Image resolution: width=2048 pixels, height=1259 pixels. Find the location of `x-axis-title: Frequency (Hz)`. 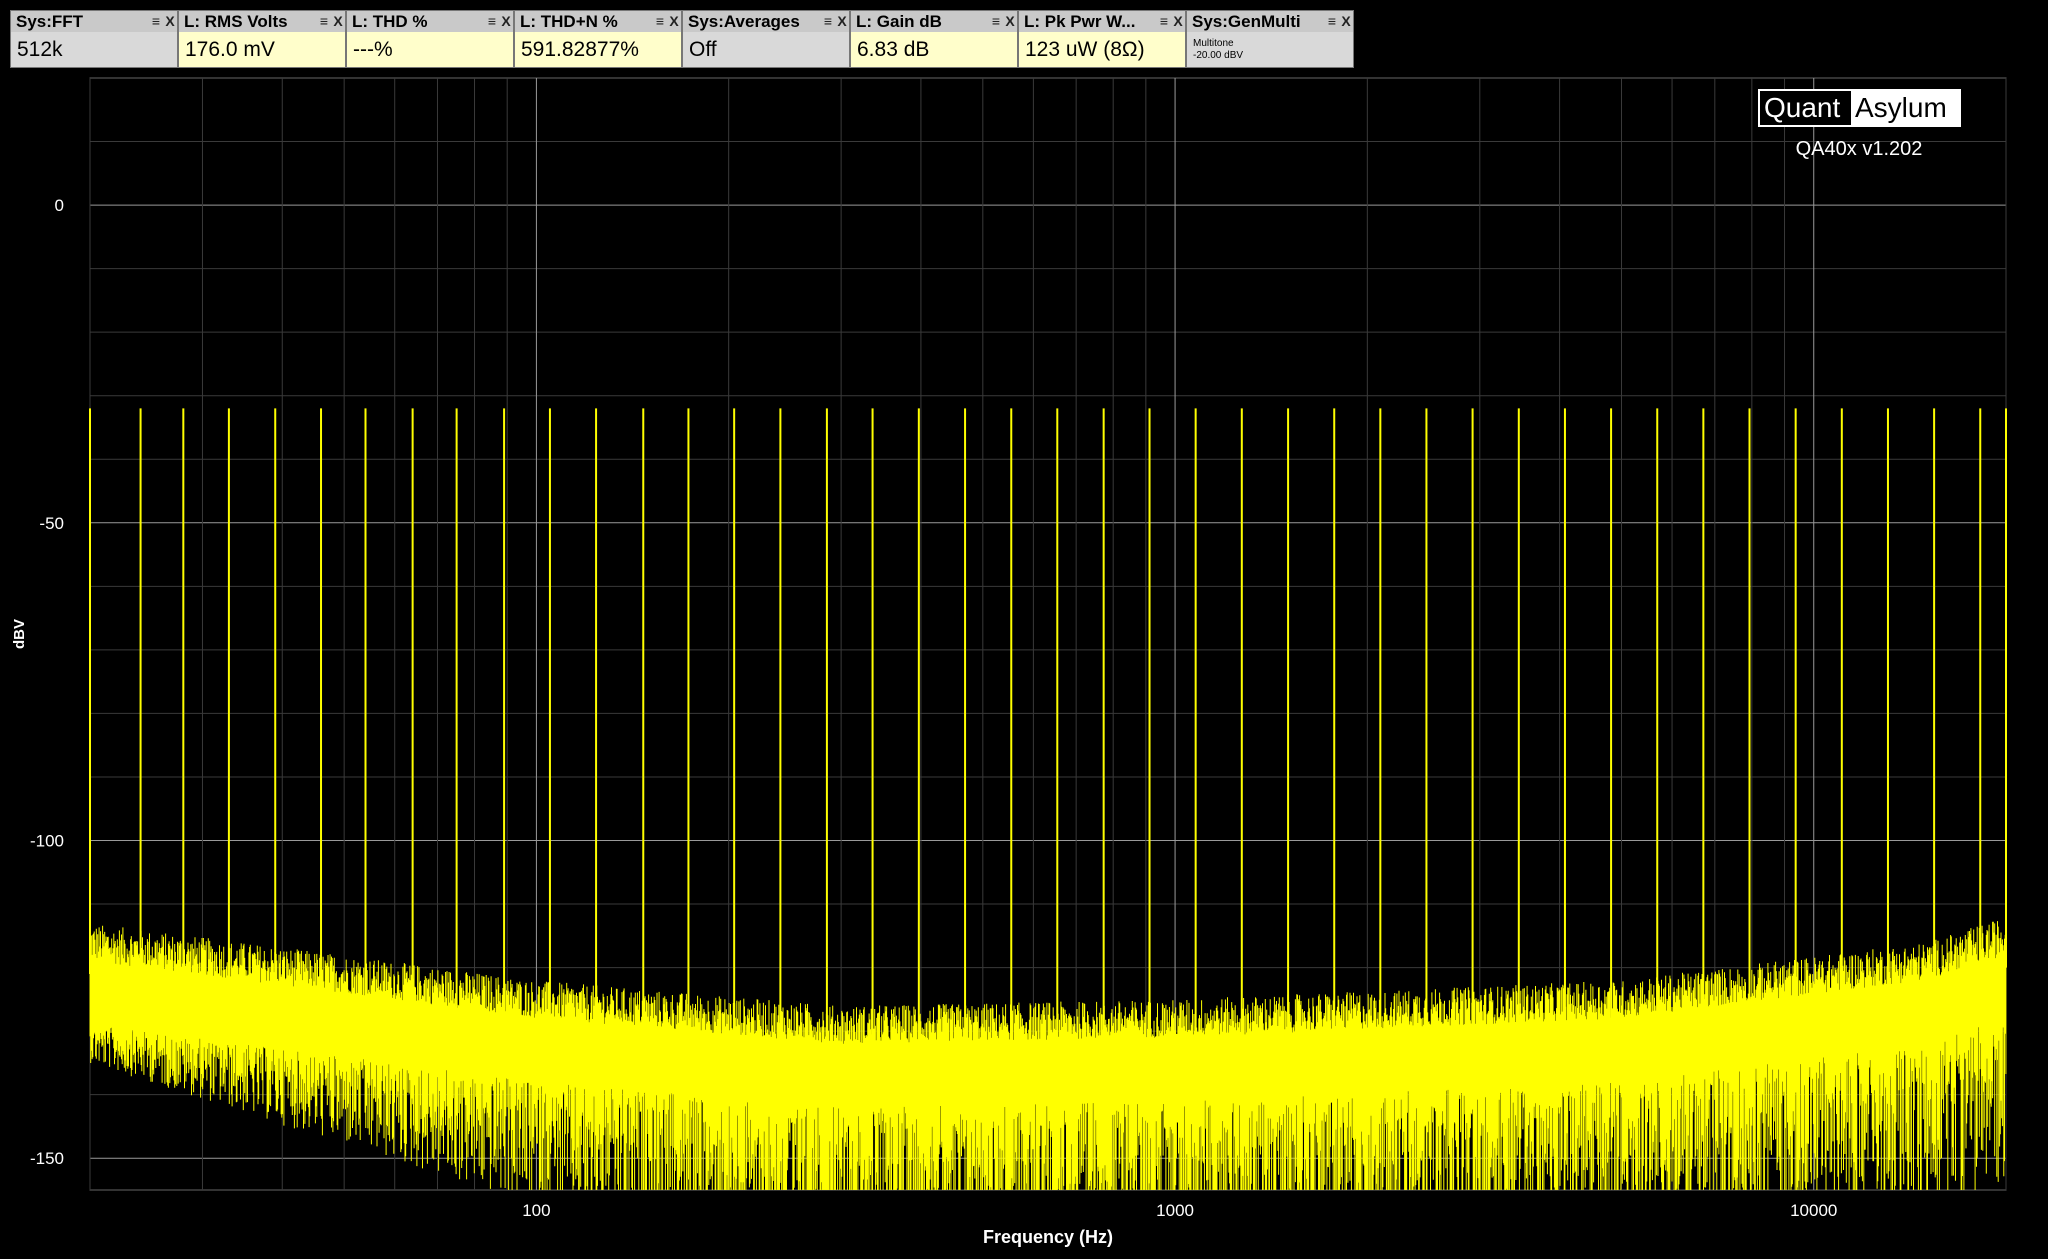

x-axis-title: Frequency (Hz) is located at coordinates (1048, 1237).